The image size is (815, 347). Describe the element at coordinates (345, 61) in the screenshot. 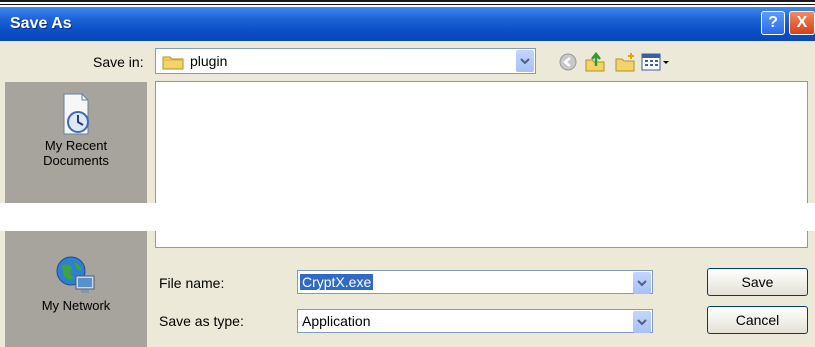

I see `save-in-combo: plugin` at that location.